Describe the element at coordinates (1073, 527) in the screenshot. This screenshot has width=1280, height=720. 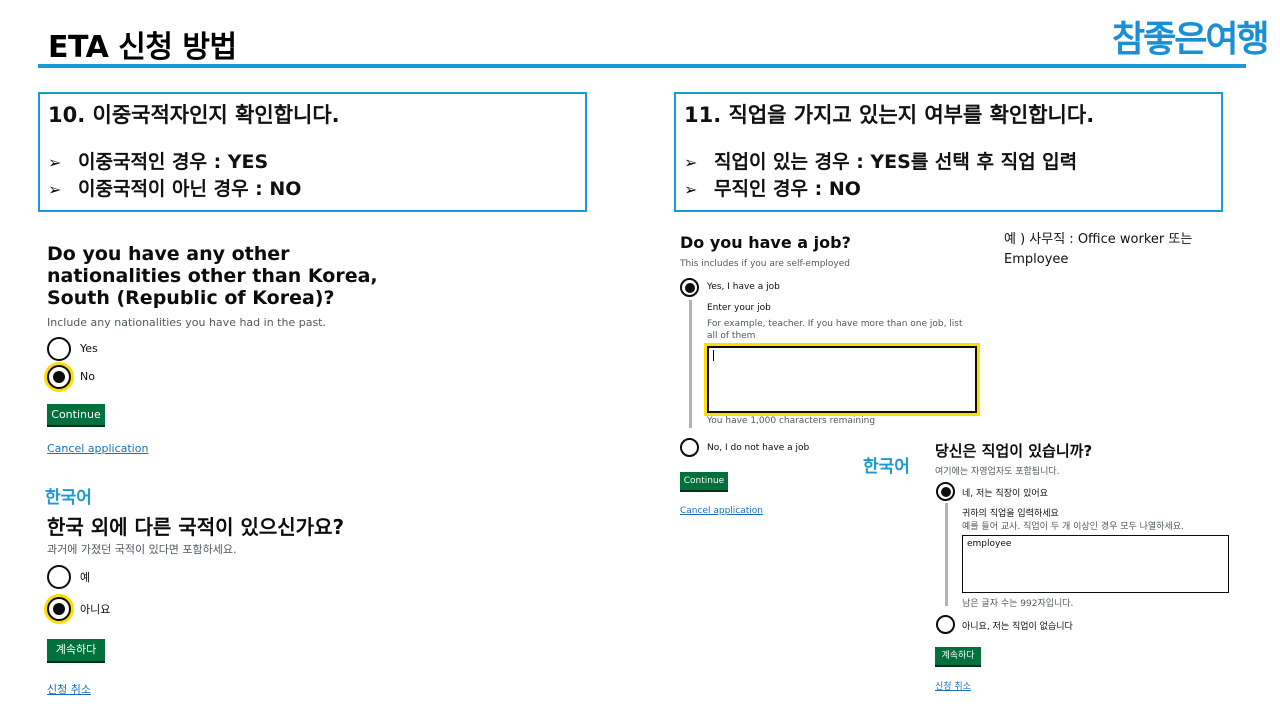
I see `job-enter-hint-ko: 예를 들어 교사. 직업이 두 개 이상인 경우 모두 나열하세요.` at that location.